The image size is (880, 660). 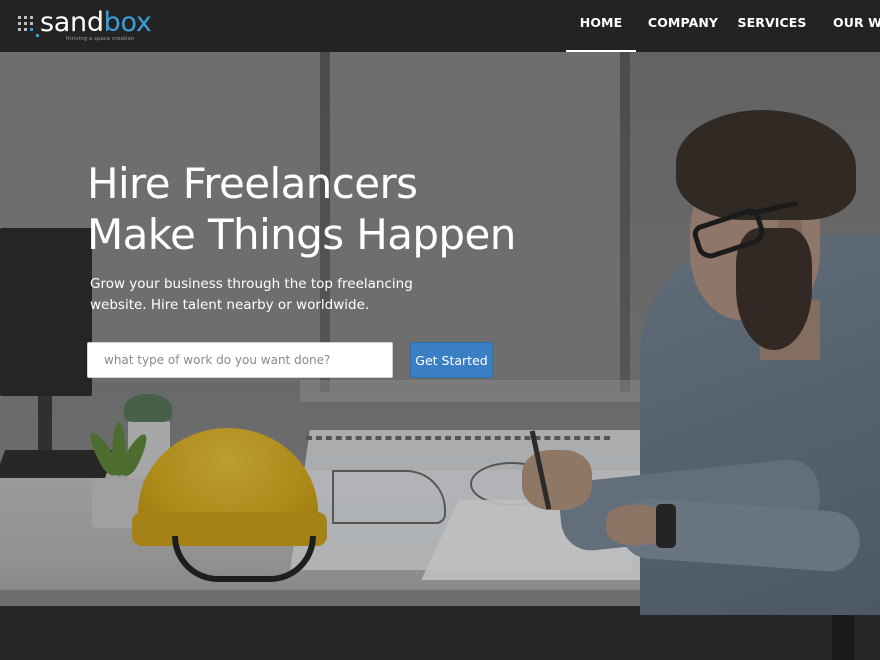 What do you see at coordinates (772, 26) in the screenshot?
I see `nav-item-services: SERVICES` at bounding box center [772, 26].